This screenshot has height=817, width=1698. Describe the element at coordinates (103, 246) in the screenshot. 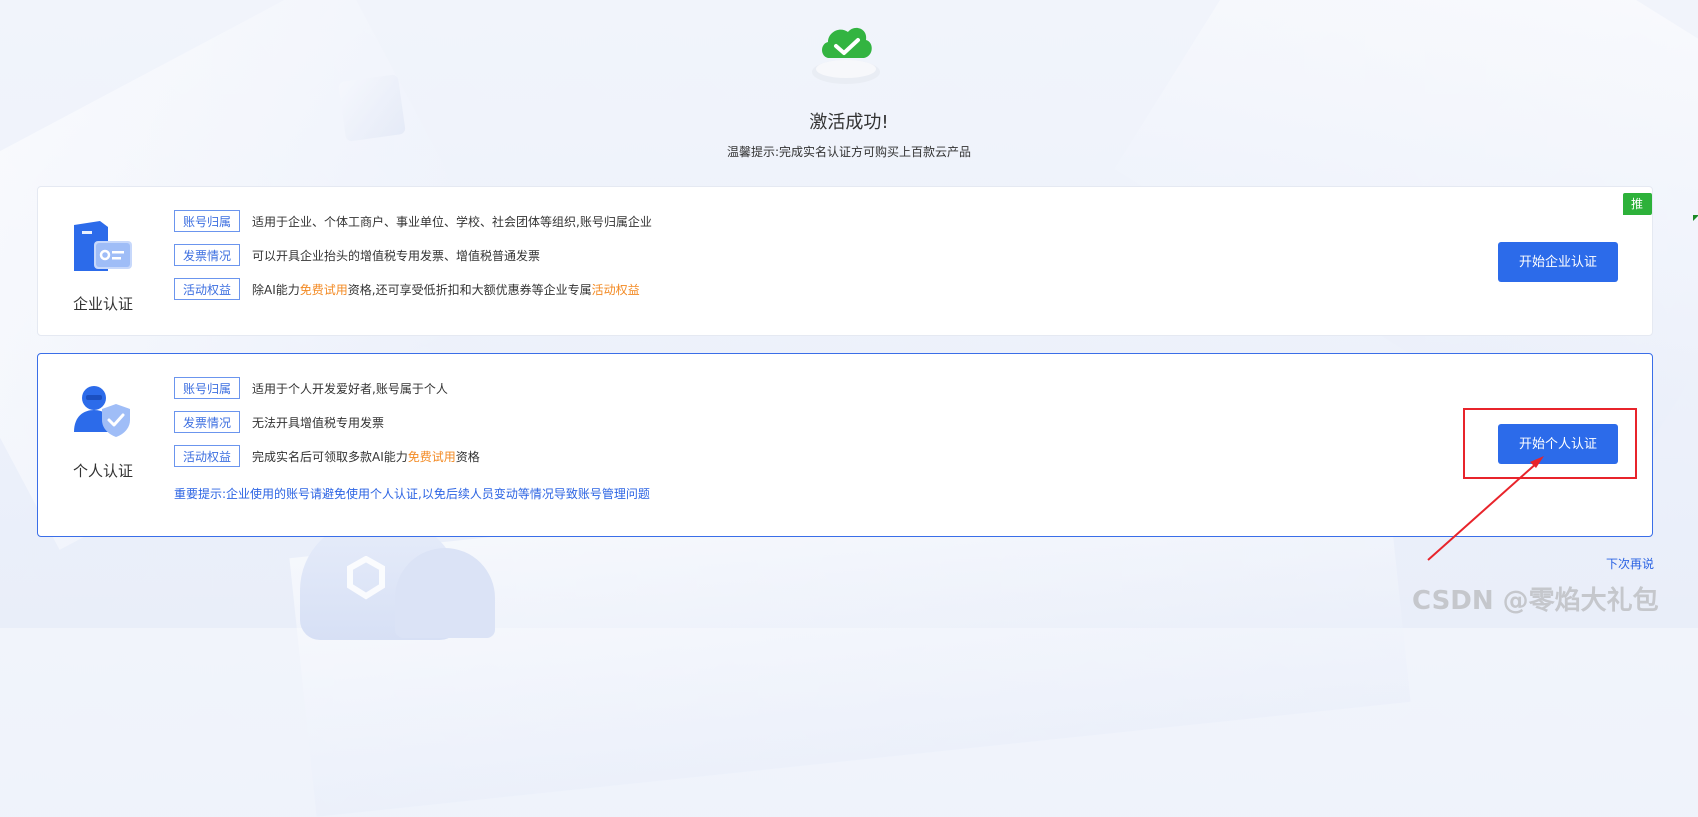

I see `enterprise-card-icon` at that location.